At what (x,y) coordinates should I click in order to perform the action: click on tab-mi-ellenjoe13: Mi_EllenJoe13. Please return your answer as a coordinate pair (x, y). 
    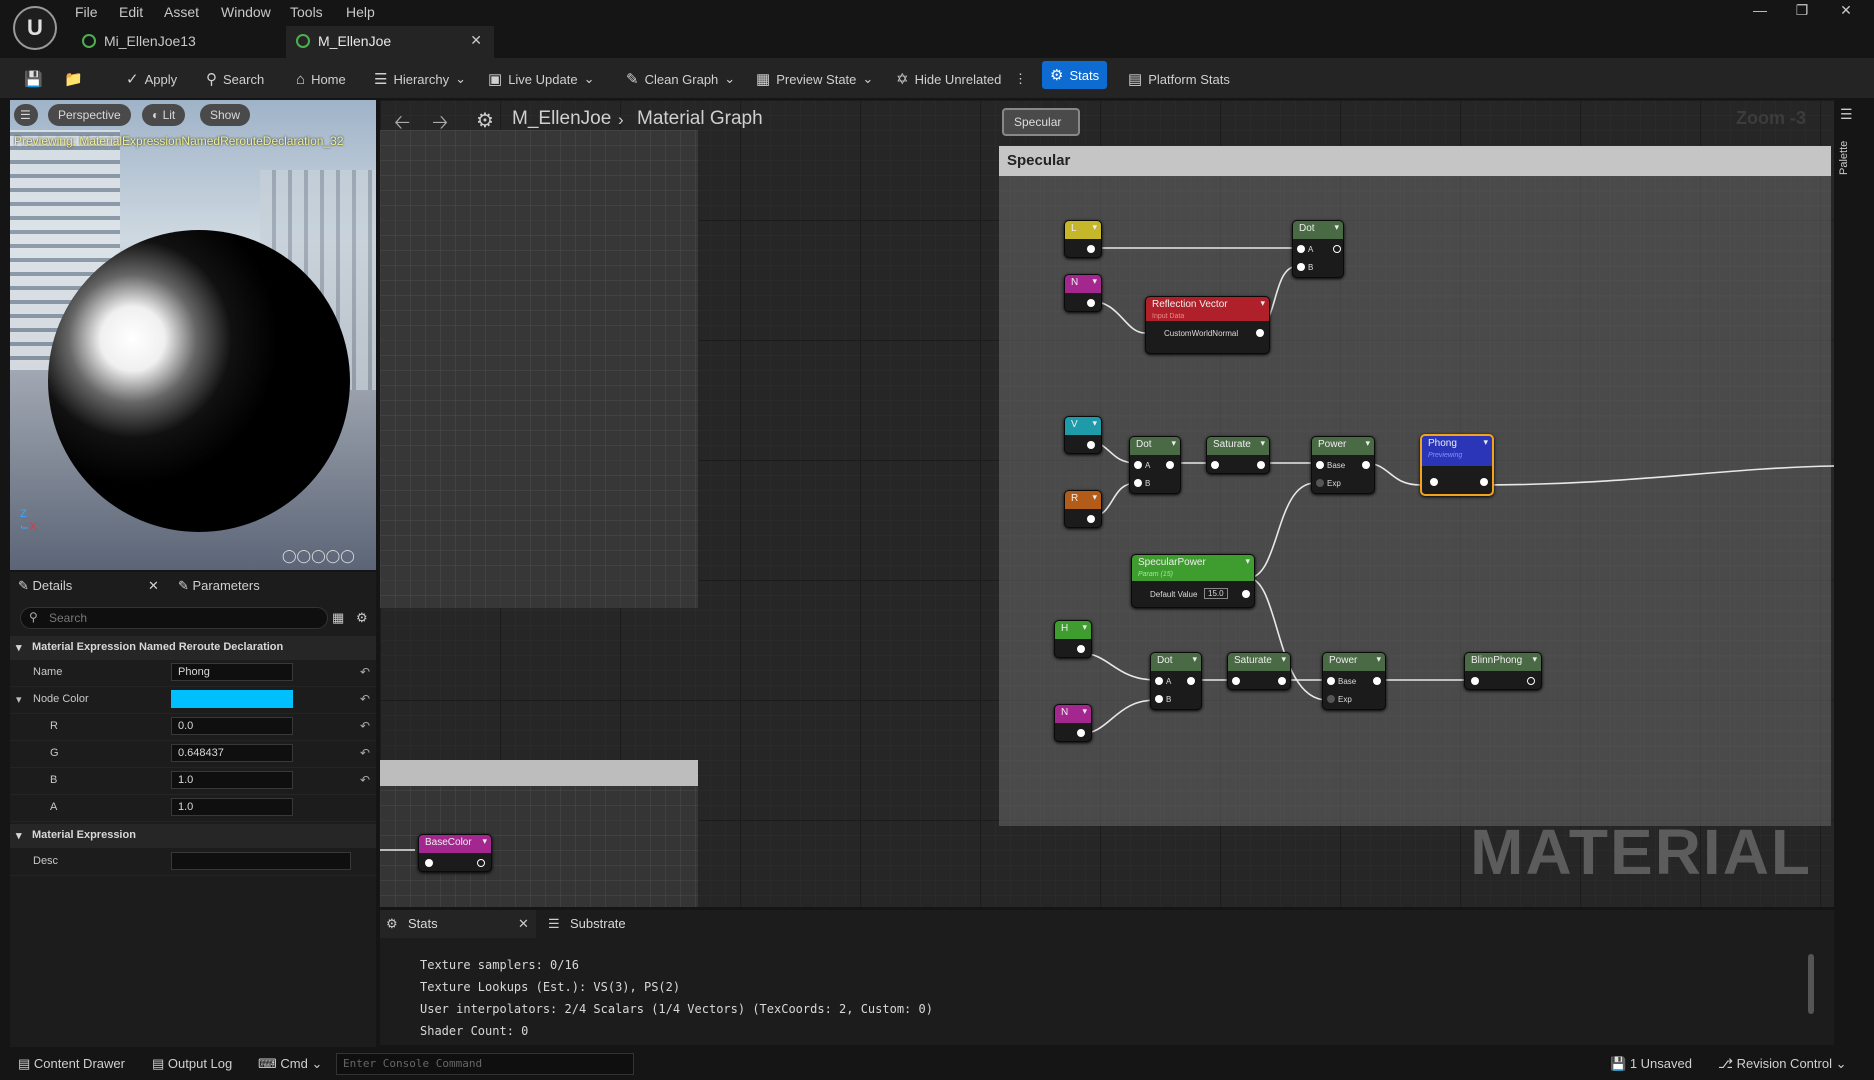
    Looking at the image, I should click on (177, 42).